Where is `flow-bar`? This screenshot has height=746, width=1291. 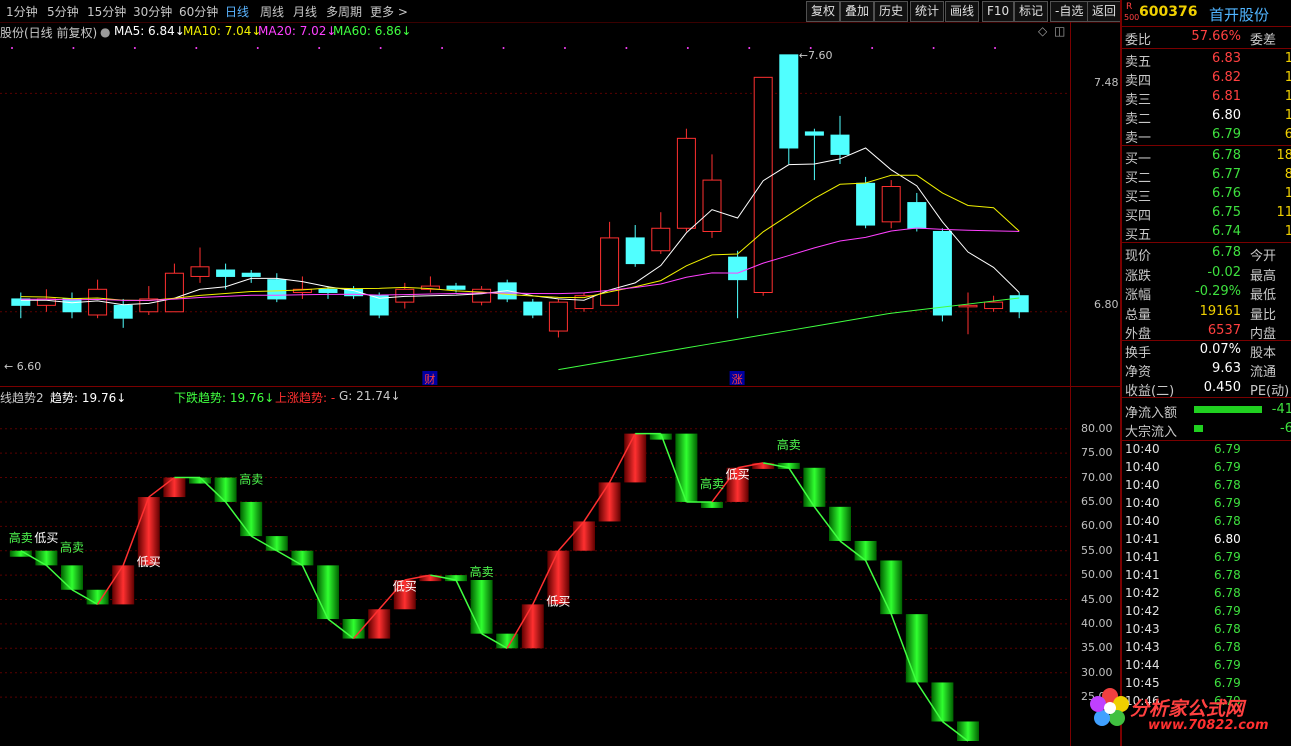
flow-bar is located at coordinates (1198, 428).